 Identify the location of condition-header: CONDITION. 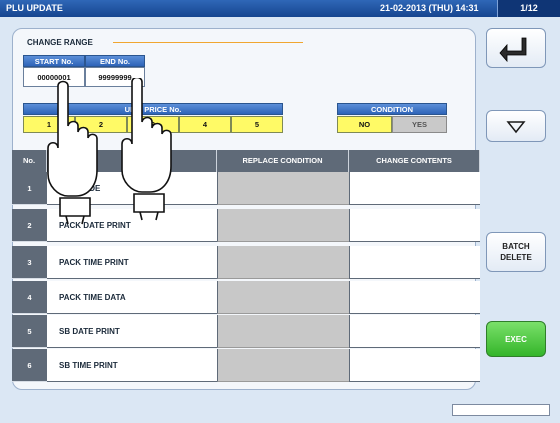
(392, 109).